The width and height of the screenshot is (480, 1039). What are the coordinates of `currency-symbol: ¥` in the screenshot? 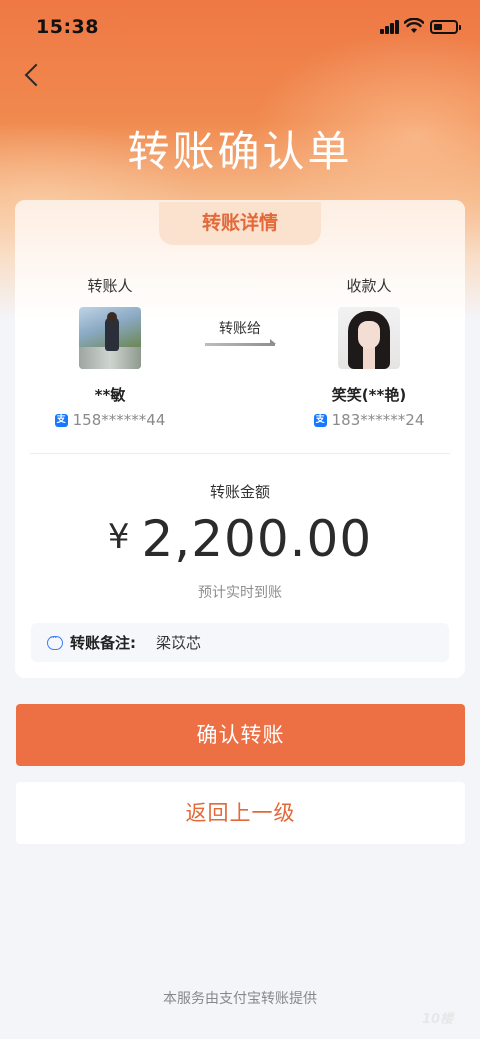 It's located at (118, 537).